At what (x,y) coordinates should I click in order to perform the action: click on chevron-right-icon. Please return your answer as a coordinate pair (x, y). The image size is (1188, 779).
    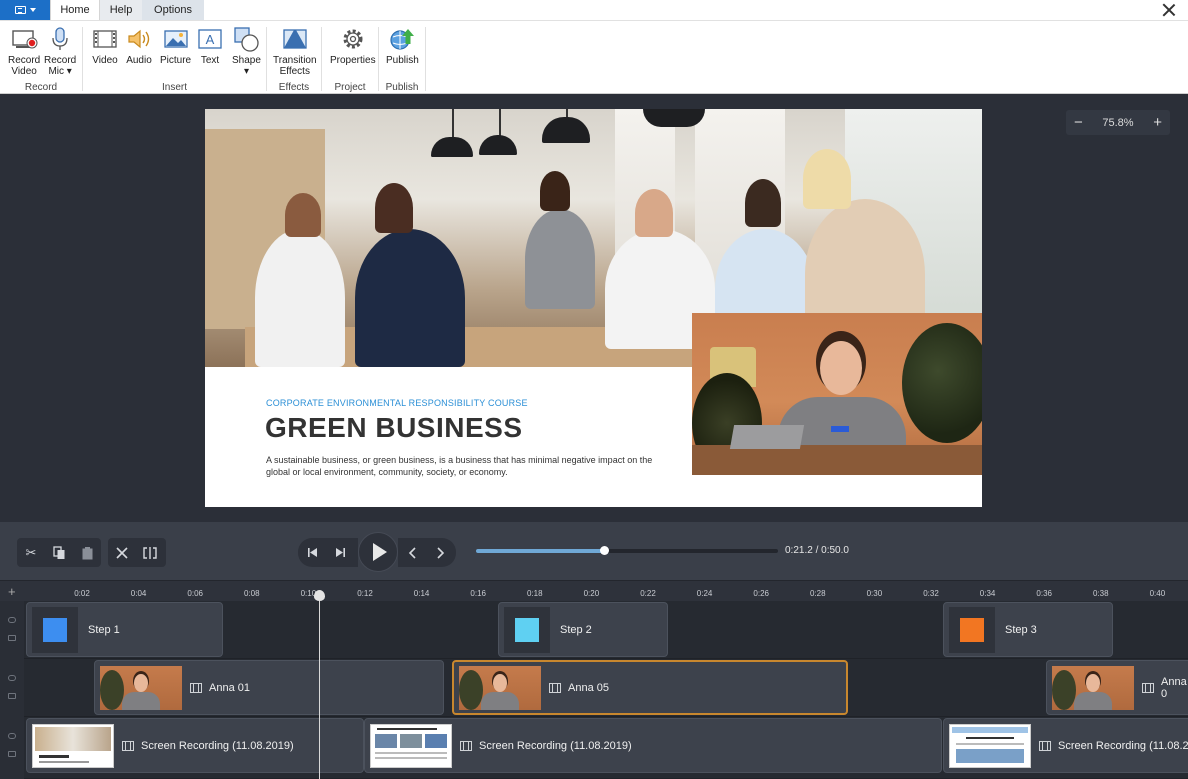
    Looking at the image, I should click on (440, 552).